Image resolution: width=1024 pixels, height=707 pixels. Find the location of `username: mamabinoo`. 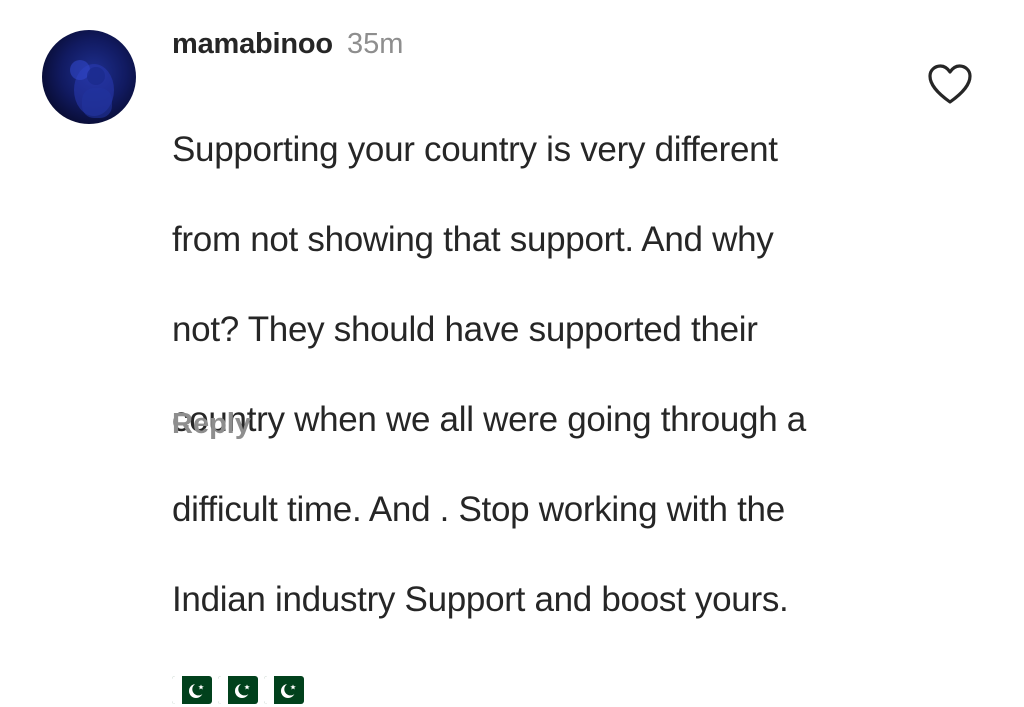

username: mamabinoo is located at coordinates (252, 44).